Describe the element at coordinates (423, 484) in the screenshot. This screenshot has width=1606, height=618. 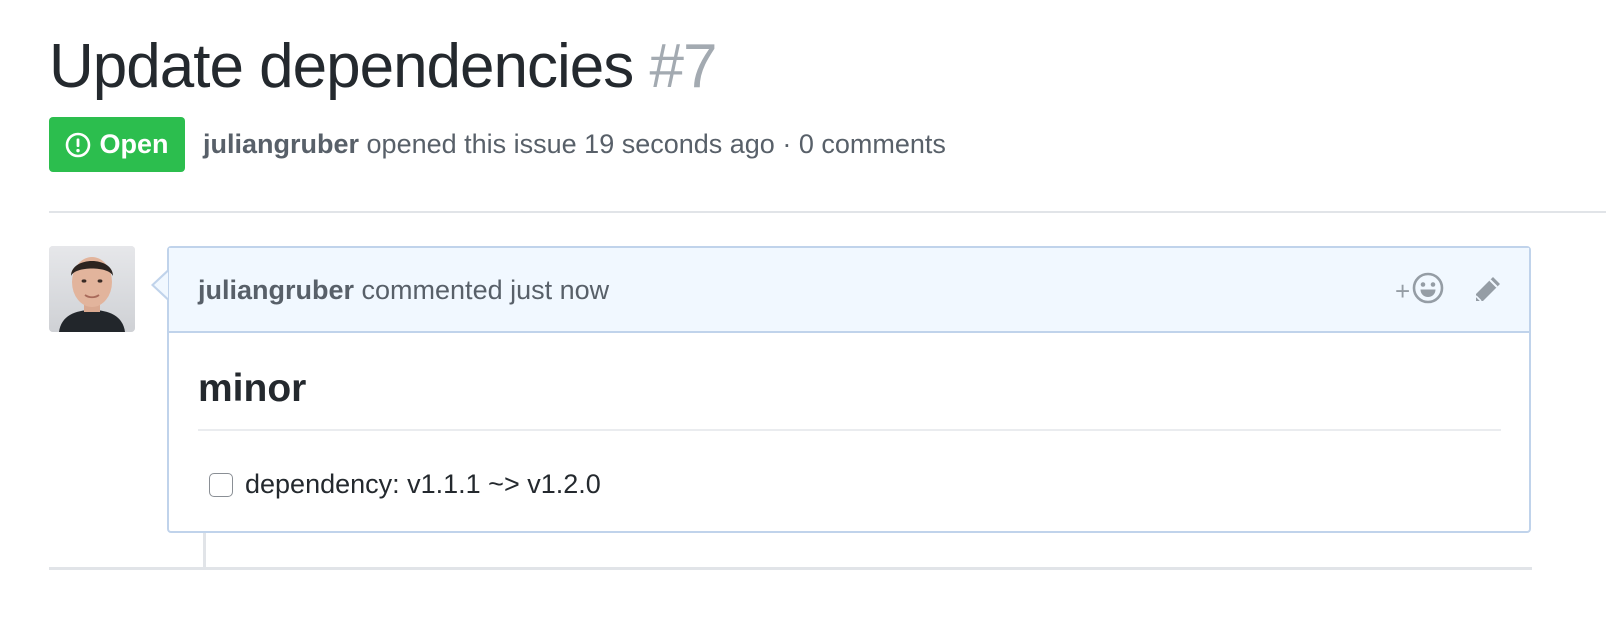
I see `task-item-text: dependency: v1.1.1 ~> v1.2.0` at that location.